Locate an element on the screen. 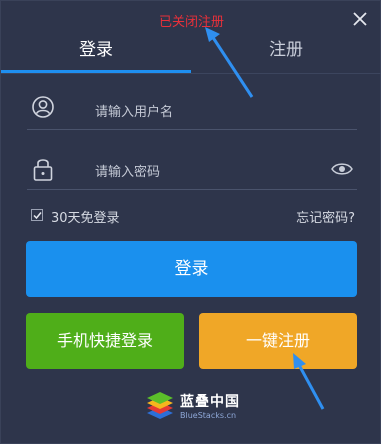  tab-login-label: 登录 is located at coordinates (96, 50).